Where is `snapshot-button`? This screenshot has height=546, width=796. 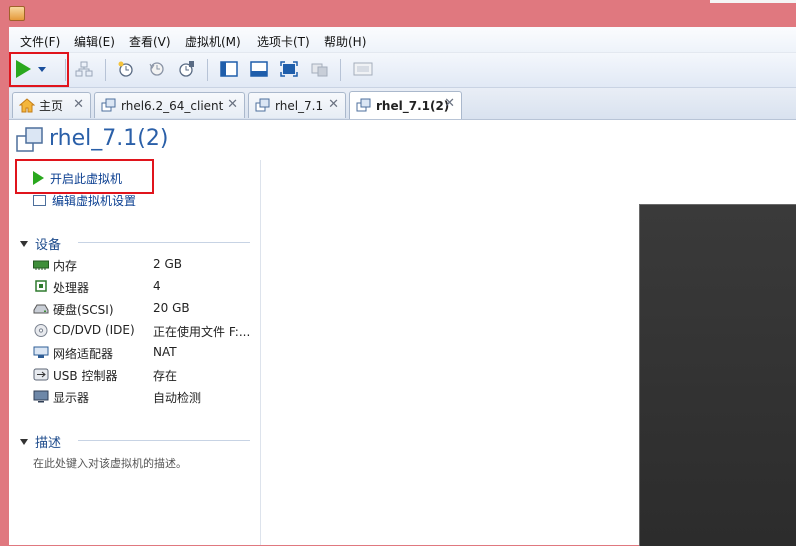
snapshot-button is located at coordinates (126, 69).